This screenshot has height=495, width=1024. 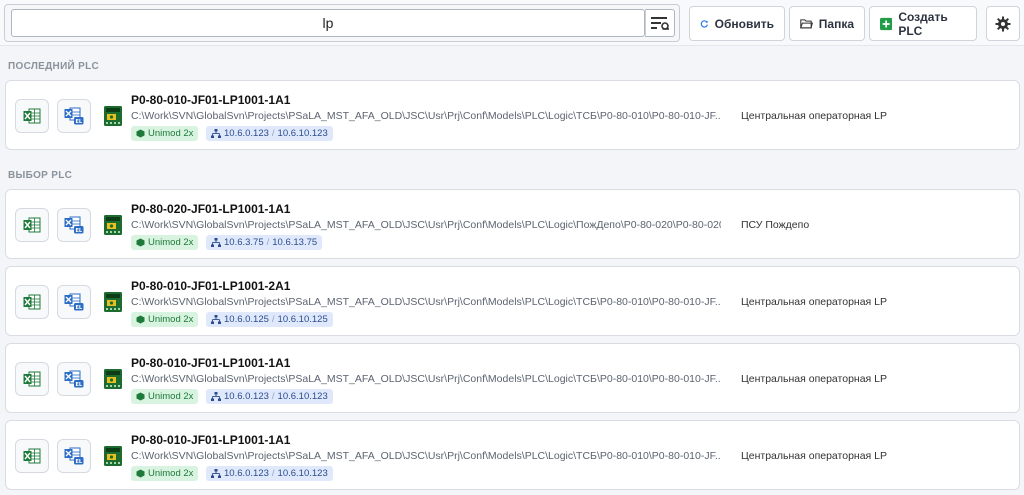 I want to click on ip-badge: 10.6.0.125 / 10.6.10.125, so click(x=269, y=319).